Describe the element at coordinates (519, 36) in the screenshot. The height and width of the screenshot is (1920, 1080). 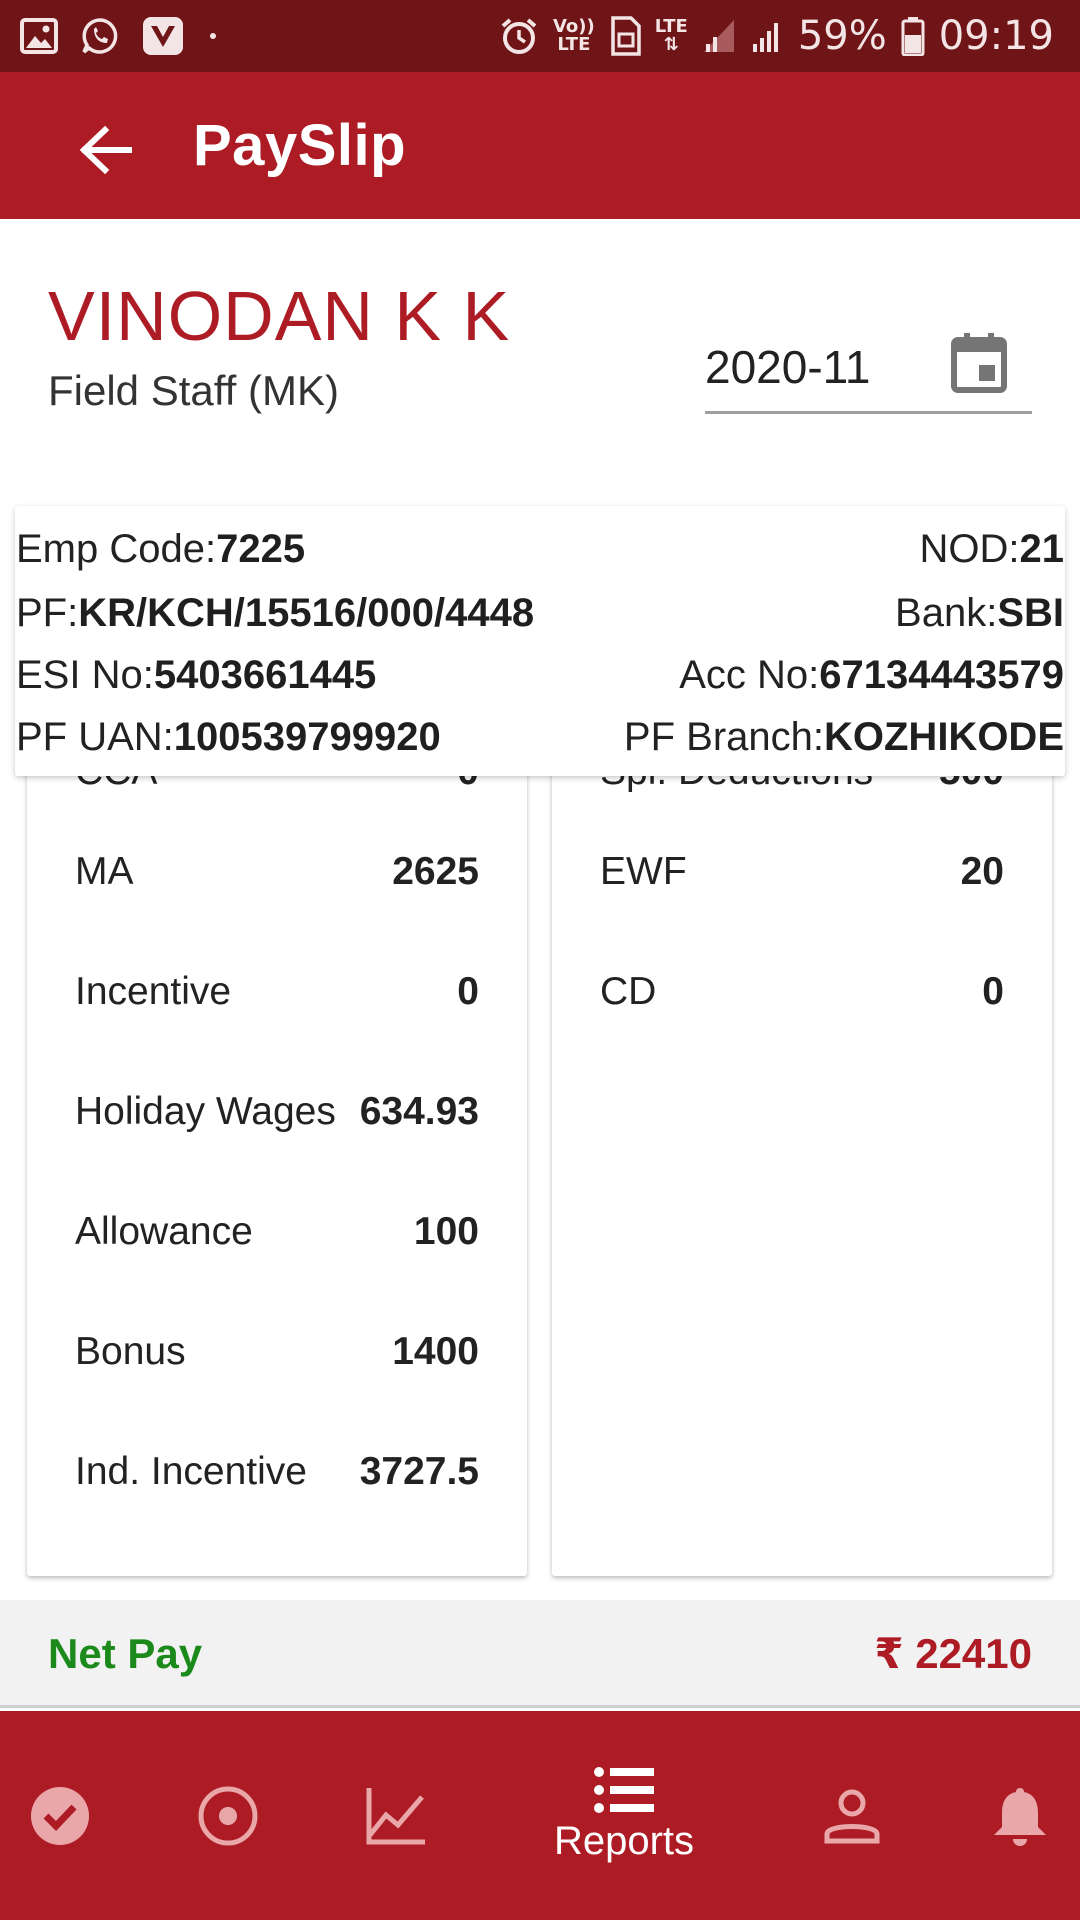
I see `alarm-icon` at that location.